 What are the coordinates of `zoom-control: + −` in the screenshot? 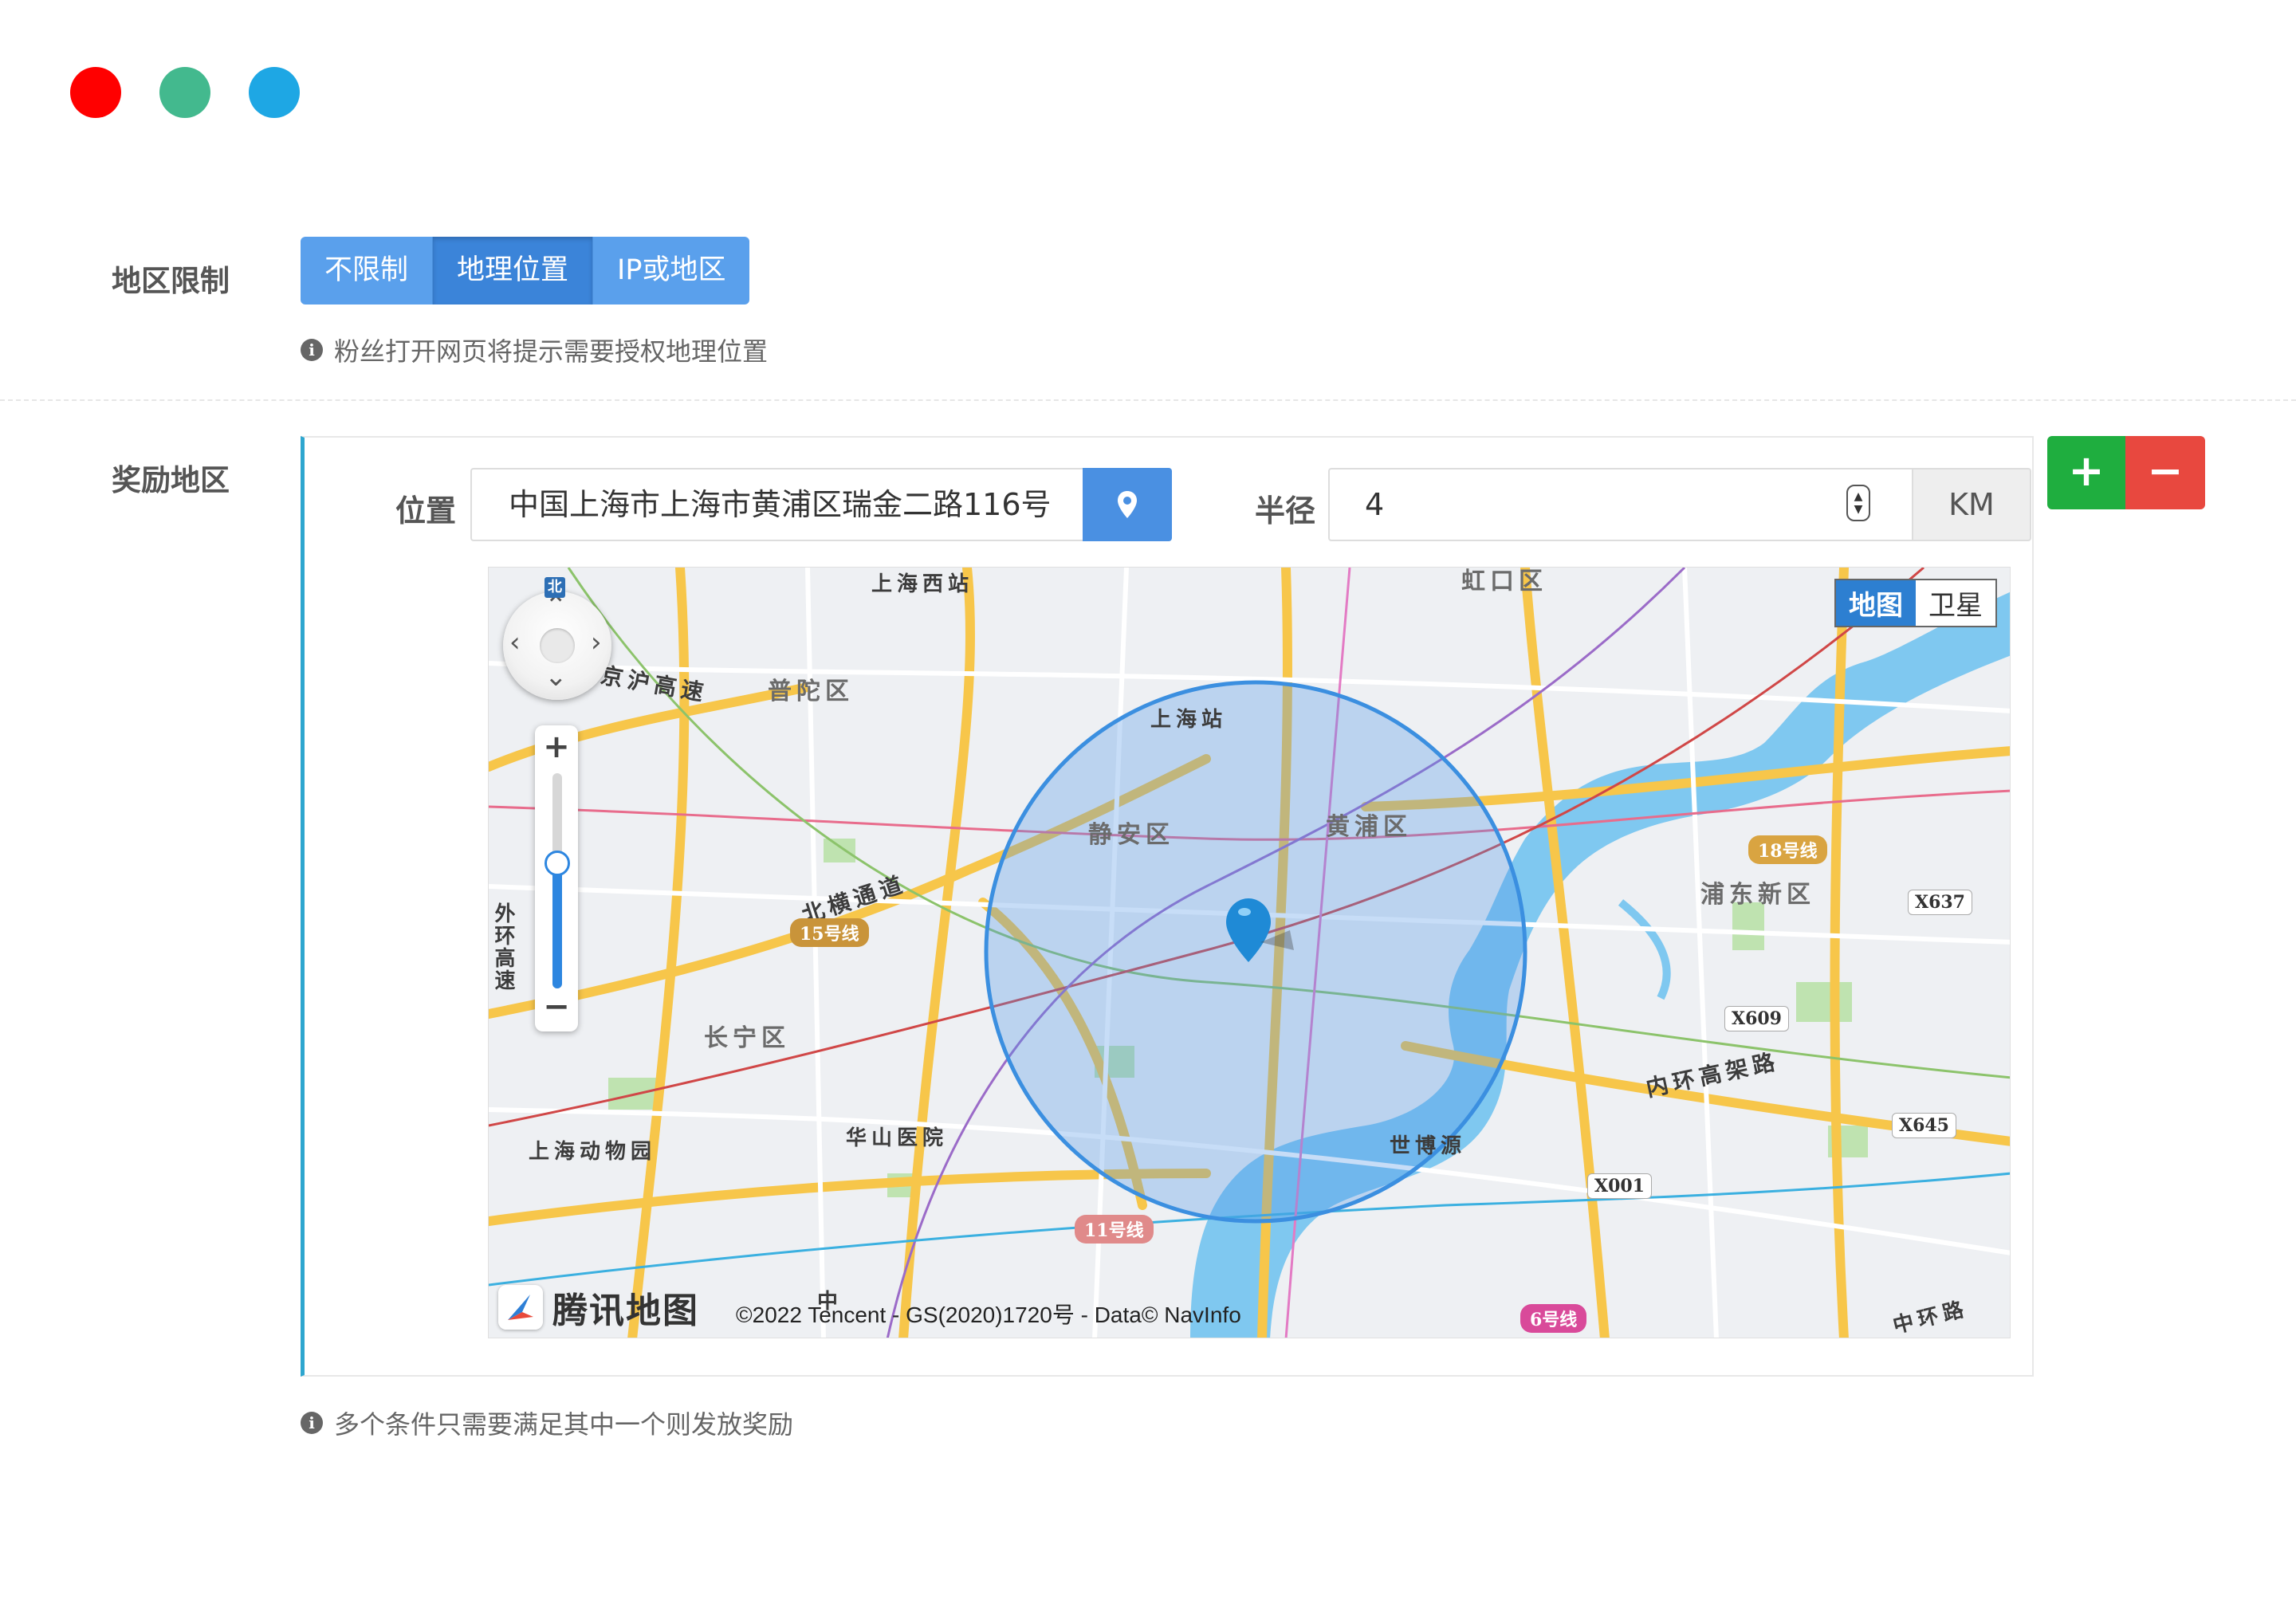 It's located at (556, 878).